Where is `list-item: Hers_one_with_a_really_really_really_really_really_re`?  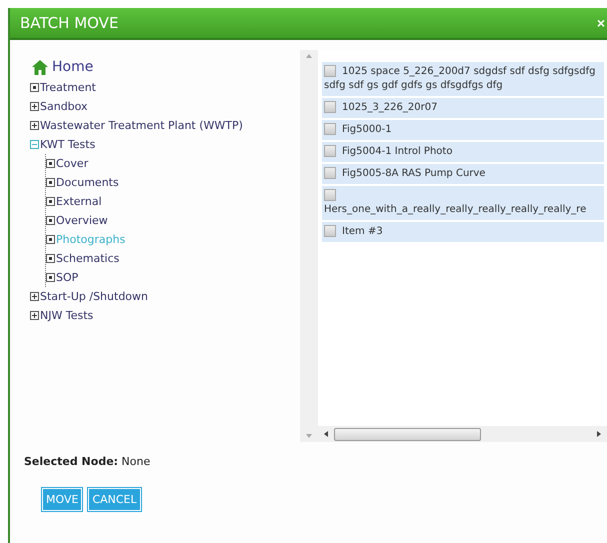
list-item: Hers_one_with_a_really_really_really_really_really_re is located at coordinates (463, 204).